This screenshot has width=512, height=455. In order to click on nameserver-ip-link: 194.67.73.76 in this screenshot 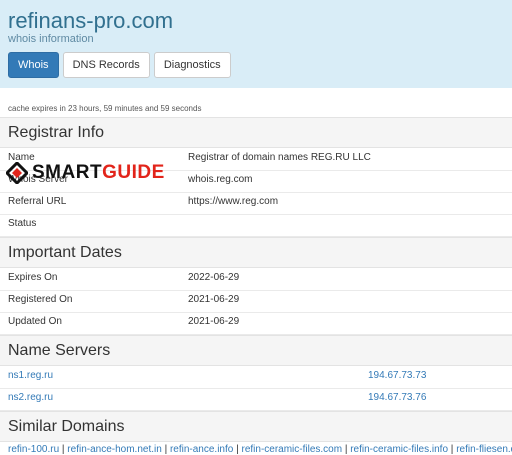, I will do `click(397, 397)`.